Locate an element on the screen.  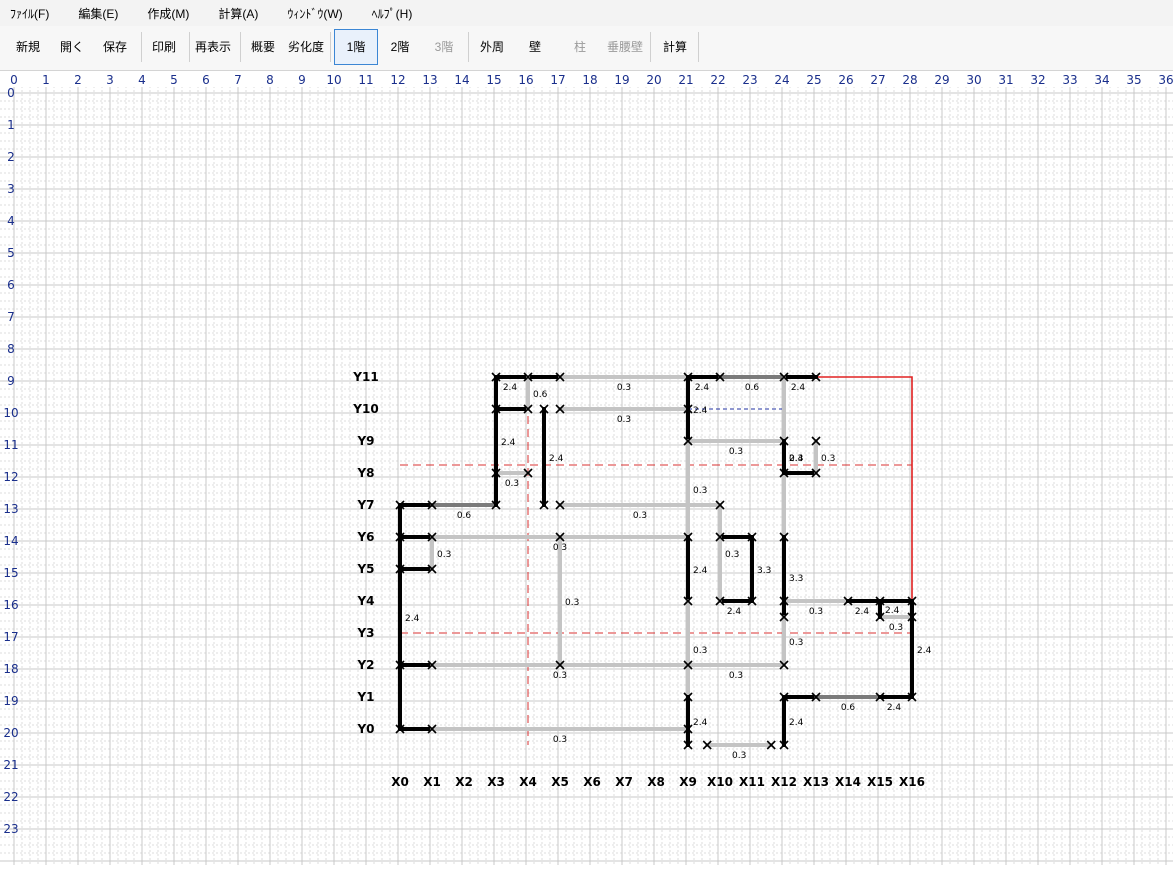
summary-button: 概要 is located at coordinates (263, 47).